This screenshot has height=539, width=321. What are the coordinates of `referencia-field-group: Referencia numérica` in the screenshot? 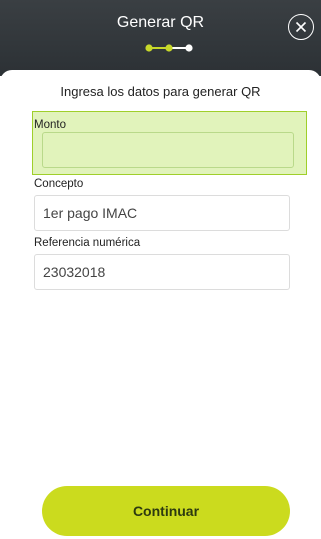 It's located at (164, 263).